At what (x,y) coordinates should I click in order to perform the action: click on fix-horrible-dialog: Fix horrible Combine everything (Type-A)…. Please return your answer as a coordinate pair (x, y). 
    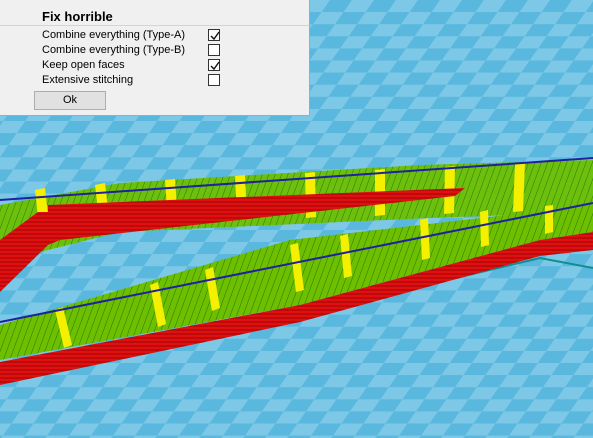
    Looking at the image, I should click on (155, 58).